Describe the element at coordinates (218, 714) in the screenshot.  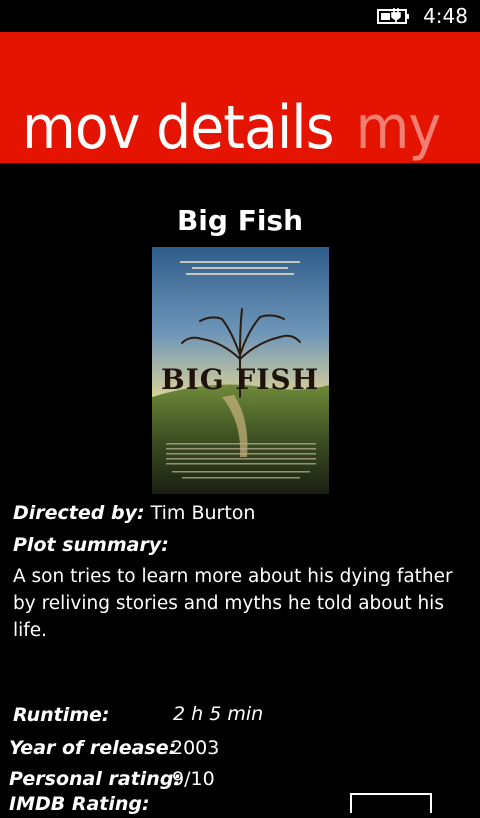
I see `runtime-value: 2 h 5 min` at that location.